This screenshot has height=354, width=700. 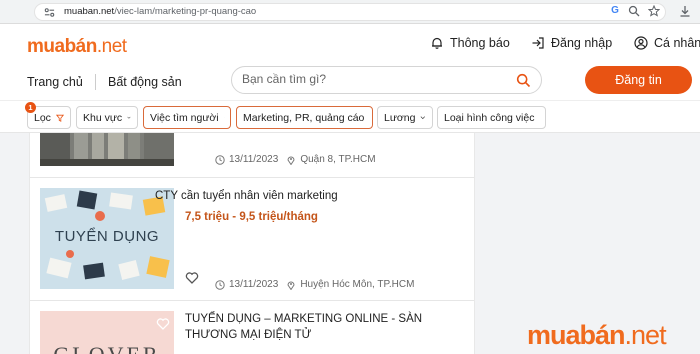 What do you see at coordinates (523, 80) in the screenshot?
I see `search-icon` at bounding box center [523, 80].